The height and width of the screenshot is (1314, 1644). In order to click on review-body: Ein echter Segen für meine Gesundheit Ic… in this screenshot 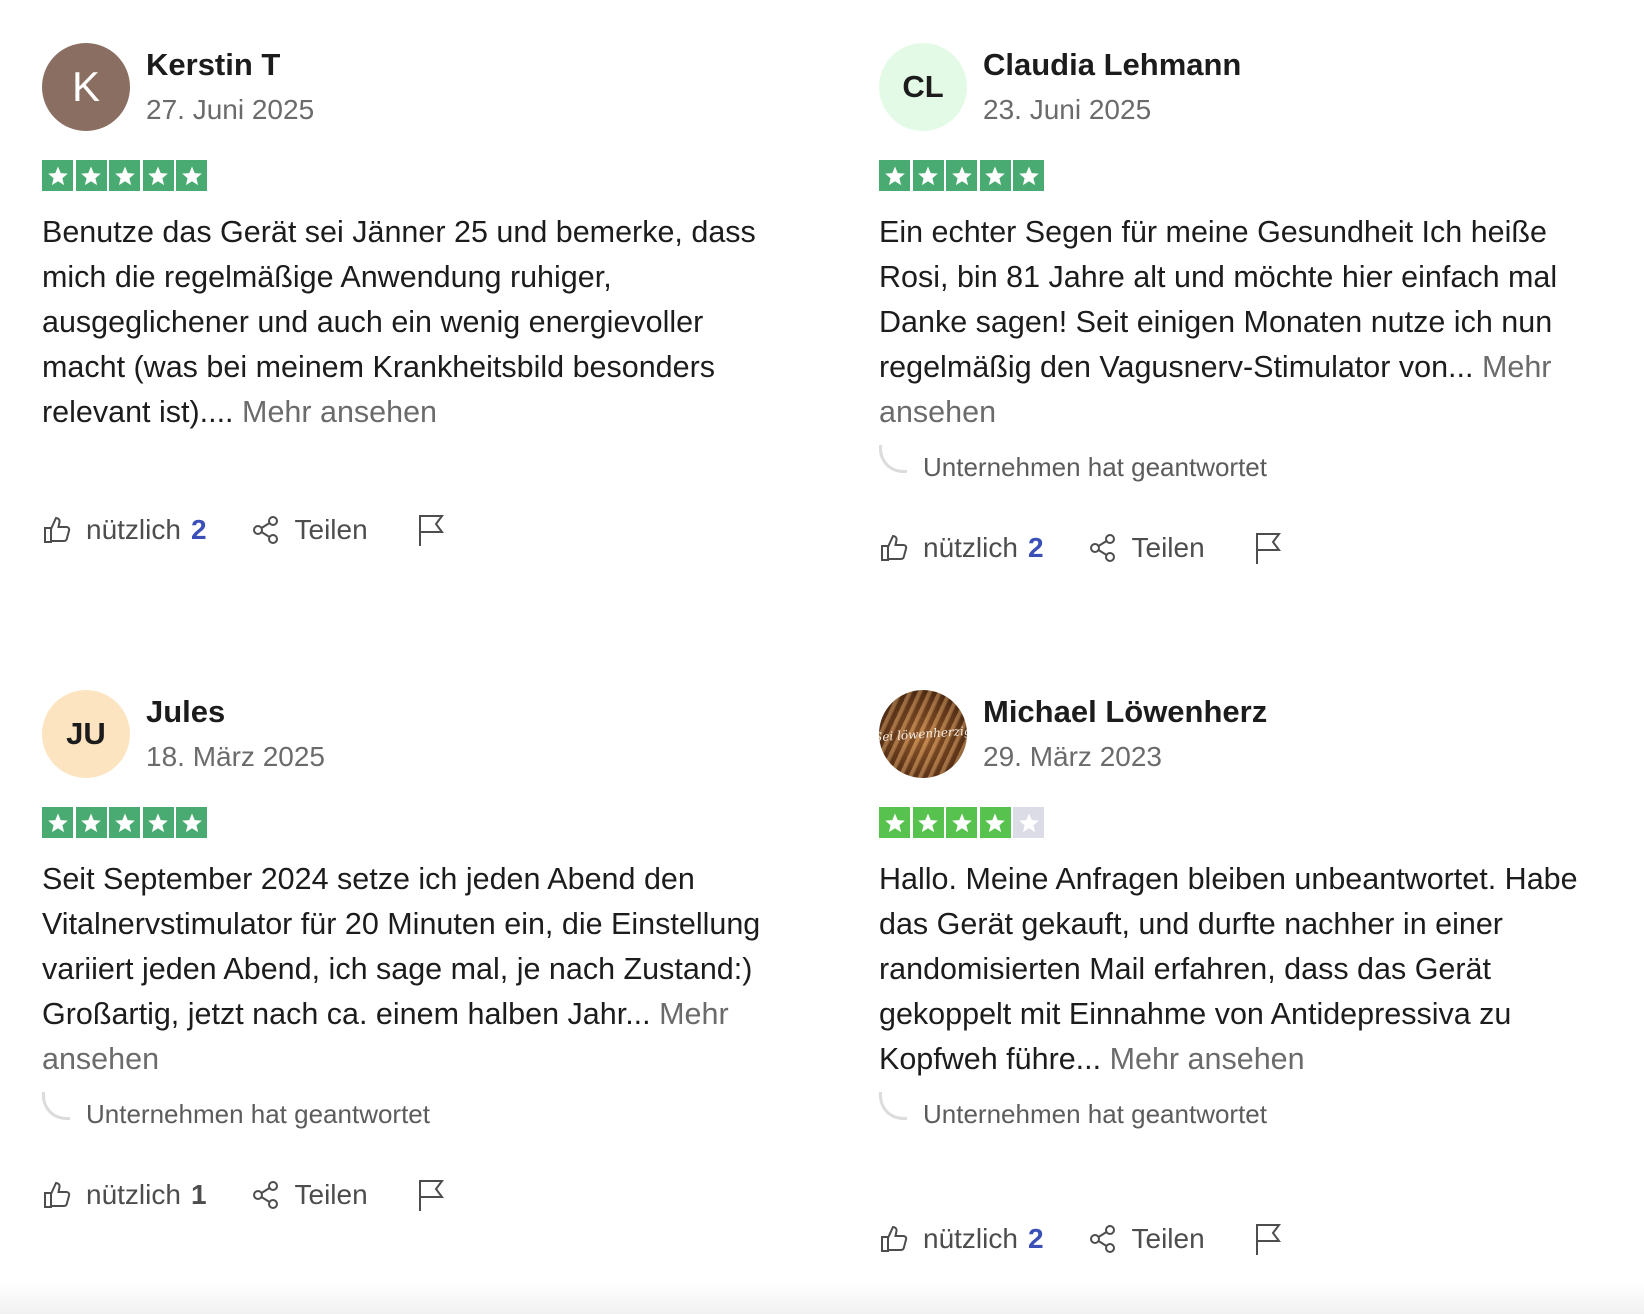, I will do `click(1218, 299)`.